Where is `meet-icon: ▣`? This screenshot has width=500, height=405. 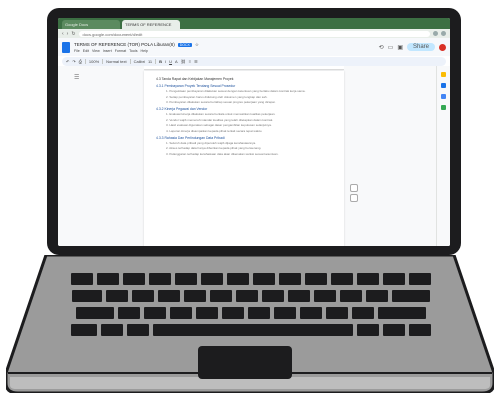 meet-icon: ▣ is located at coordinates (400, 47).